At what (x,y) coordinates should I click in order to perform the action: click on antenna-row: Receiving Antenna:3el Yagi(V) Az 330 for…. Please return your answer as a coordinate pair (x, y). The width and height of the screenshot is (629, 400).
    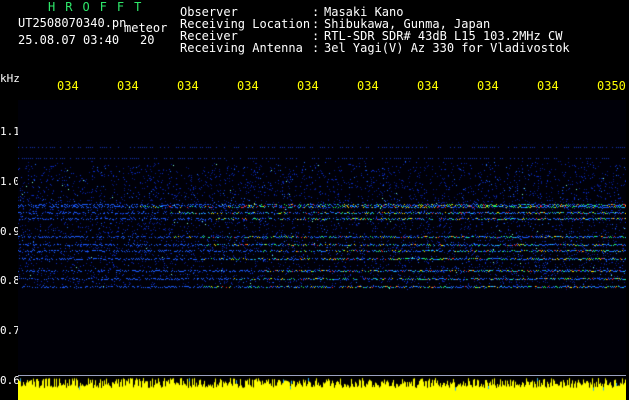
    Looking at the image, I should click on (375, 48).